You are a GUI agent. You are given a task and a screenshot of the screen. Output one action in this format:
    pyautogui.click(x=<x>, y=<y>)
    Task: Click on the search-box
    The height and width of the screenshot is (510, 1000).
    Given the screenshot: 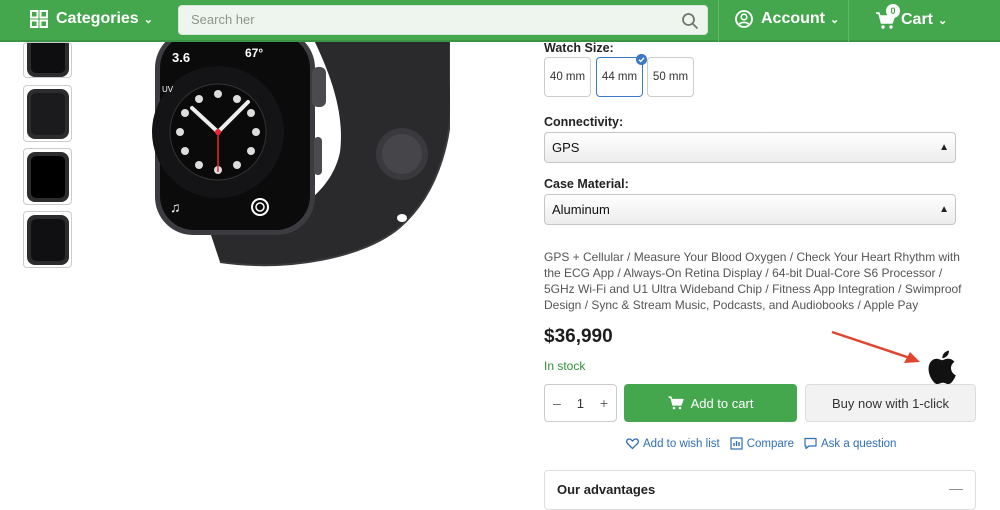 What is the action you would take?
    pyautogui.click(x=443, y=20)
    